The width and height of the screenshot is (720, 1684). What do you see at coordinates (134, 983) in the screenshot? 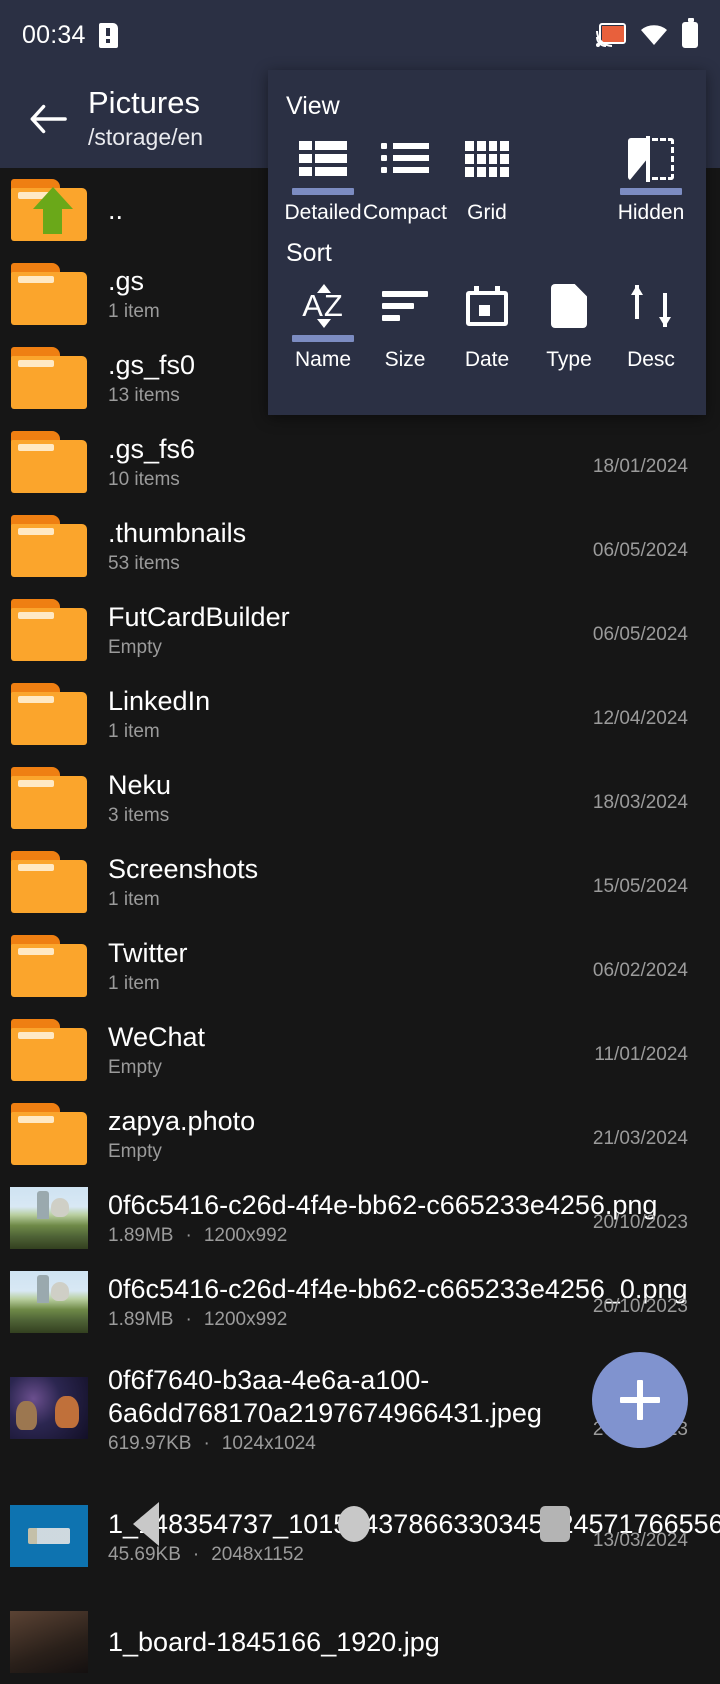
I see `file-item-count: 1 item` at bounding box center [134, 983].